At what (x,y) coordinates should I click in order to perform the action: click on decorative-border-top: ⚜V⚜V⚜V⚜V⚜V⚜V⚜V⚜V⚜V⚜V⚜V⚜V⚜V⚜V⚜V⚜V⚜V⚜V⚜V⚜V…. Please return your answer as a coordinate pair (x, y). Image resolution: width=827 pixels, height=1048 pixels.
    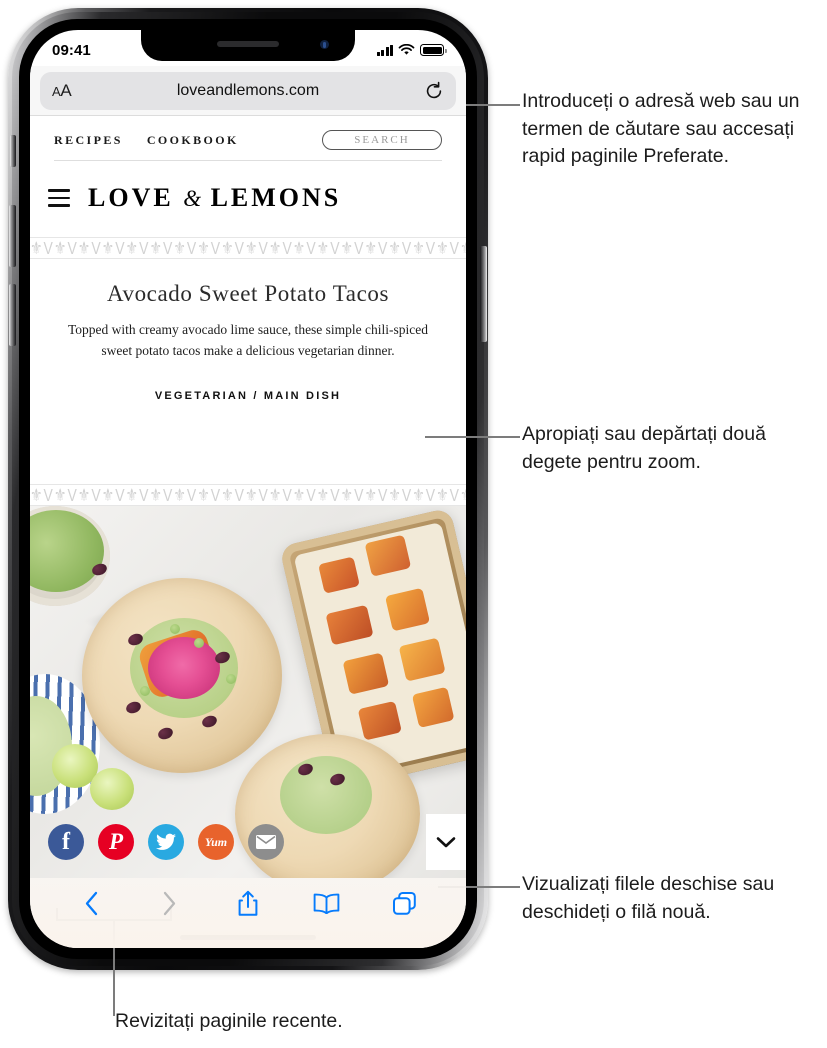
    Looking at the image, I should click on (248, 248).